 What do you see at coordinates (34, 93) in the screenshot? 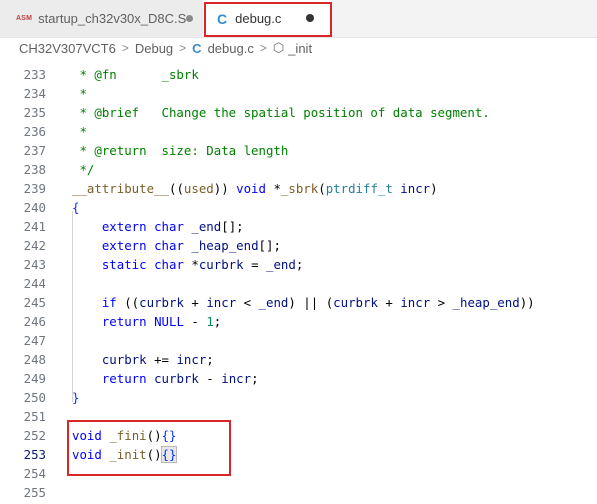
I see `line-number: 234` at bounding box center [34, 93].